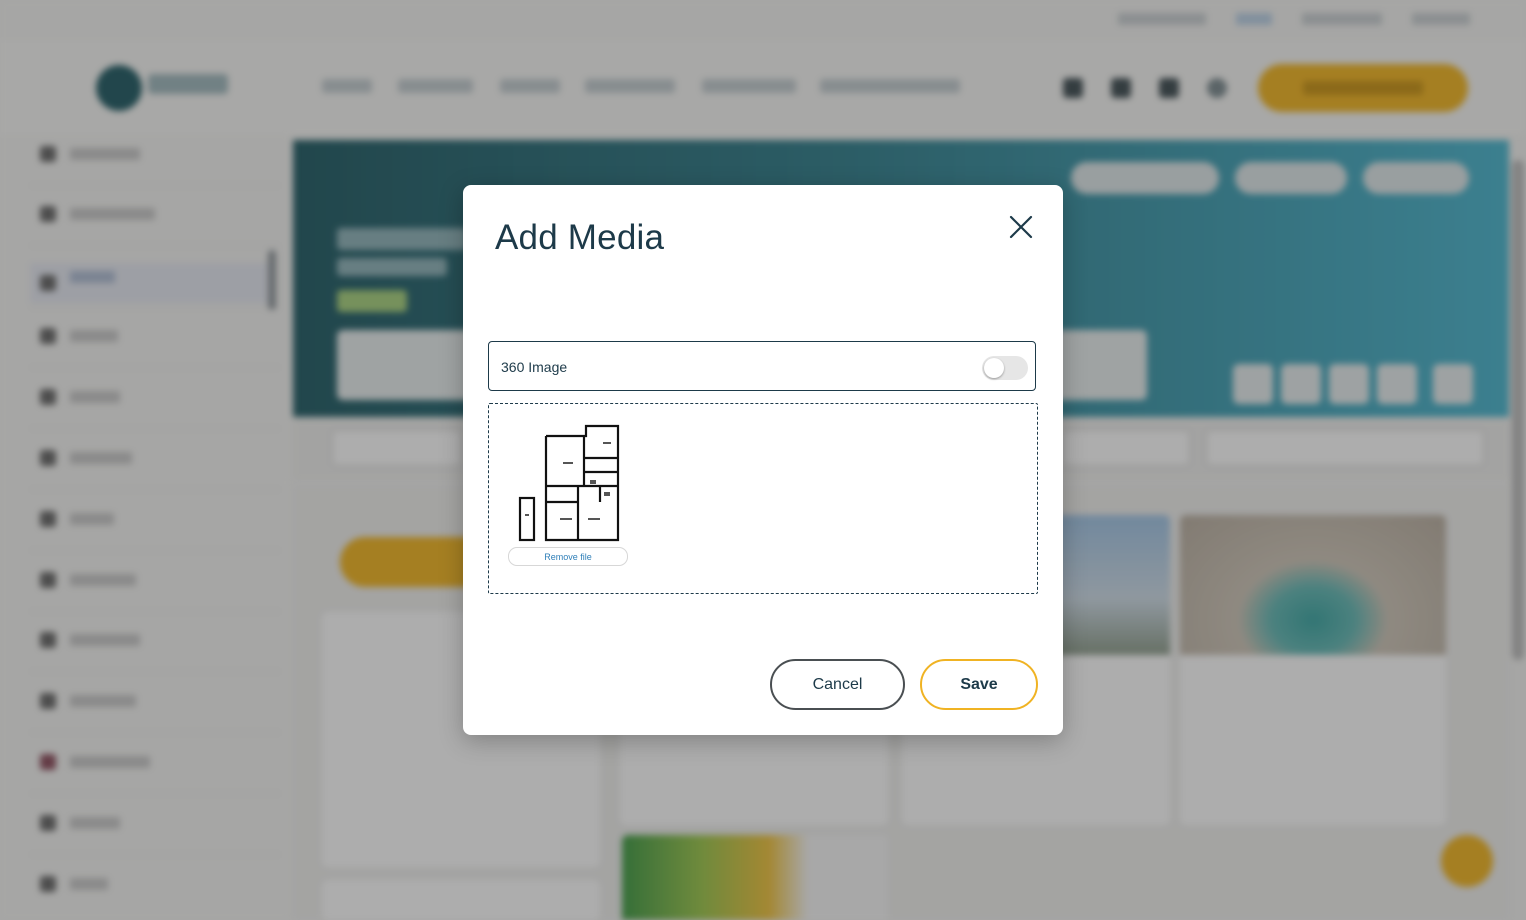 The height and width of the screenshot is (920, 1526). Describe the element at coordinates (763, 498) in the screenshot. I see `file-dropzone: Remove file` at that location.